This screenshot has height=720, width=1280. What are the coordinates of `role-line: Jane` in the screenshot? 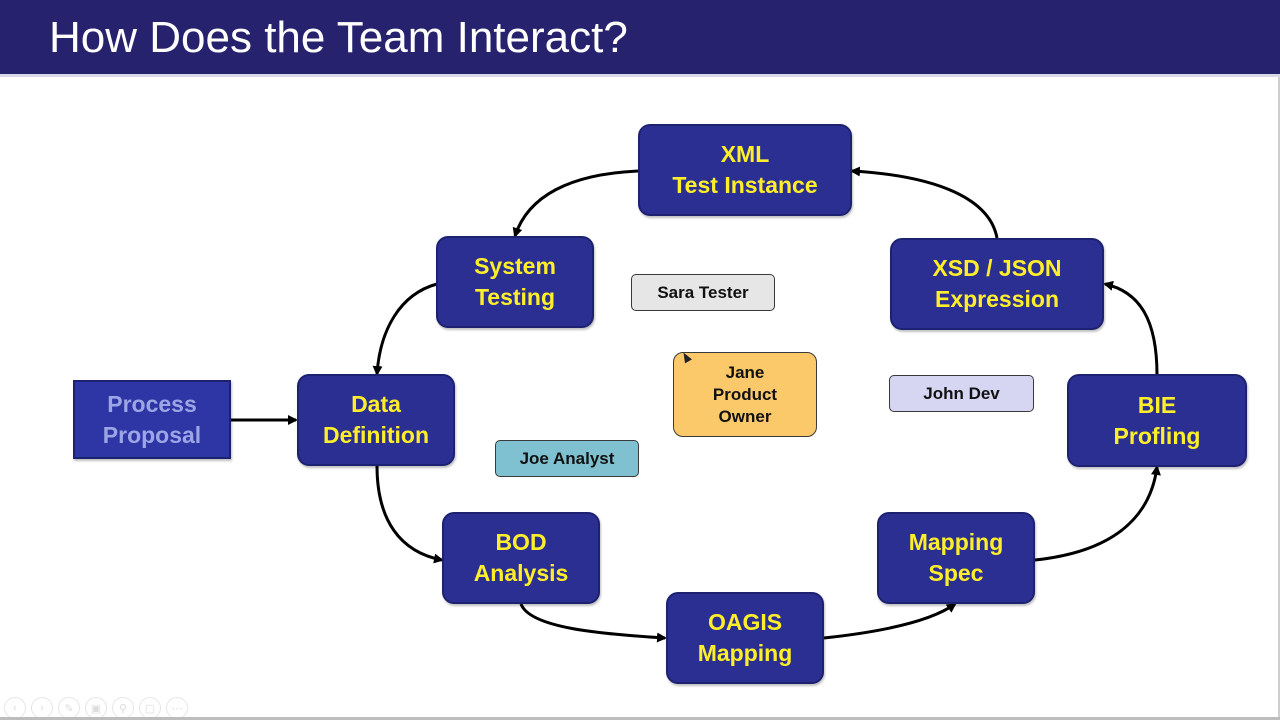 It's located at (745, 372).